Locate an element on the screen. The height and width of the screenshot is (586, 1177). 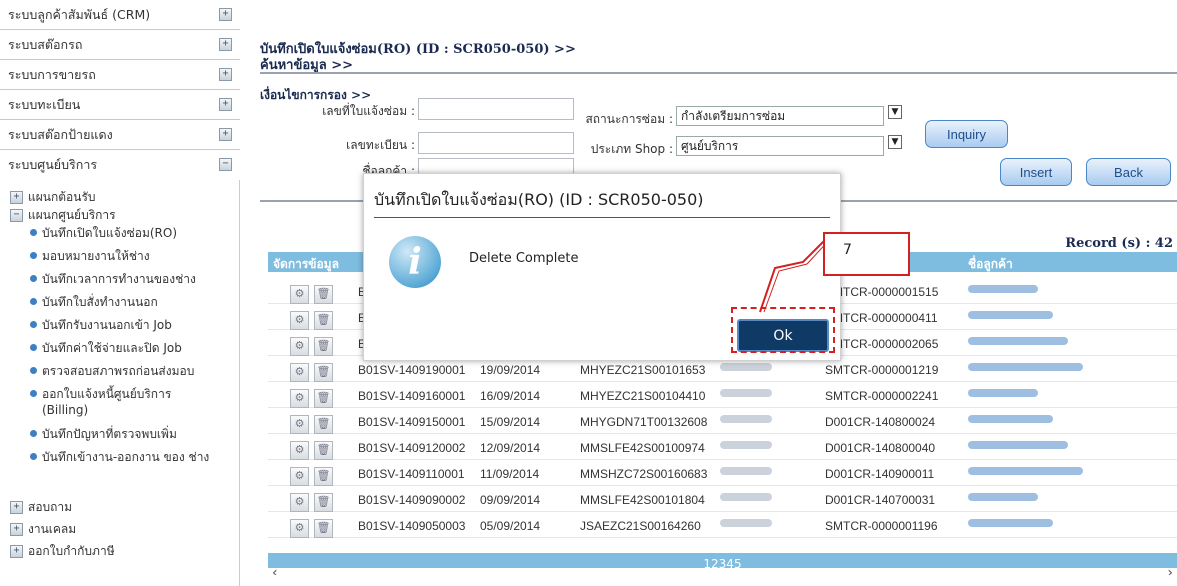
menu-car-stock: ระบบสต๊อกรถ + is located at coordinates (120, 45).